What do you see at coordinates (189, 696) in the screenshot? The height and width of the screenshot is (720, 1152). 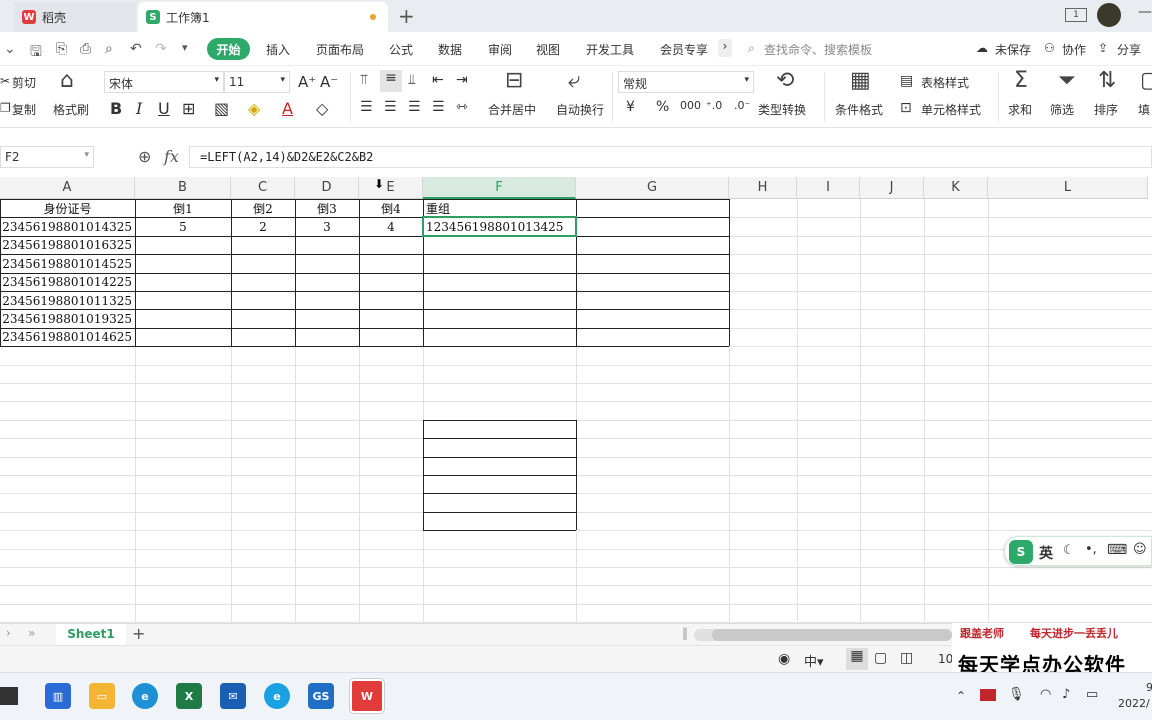 I see `excel-icon: X` at bounding box center [189, 696].